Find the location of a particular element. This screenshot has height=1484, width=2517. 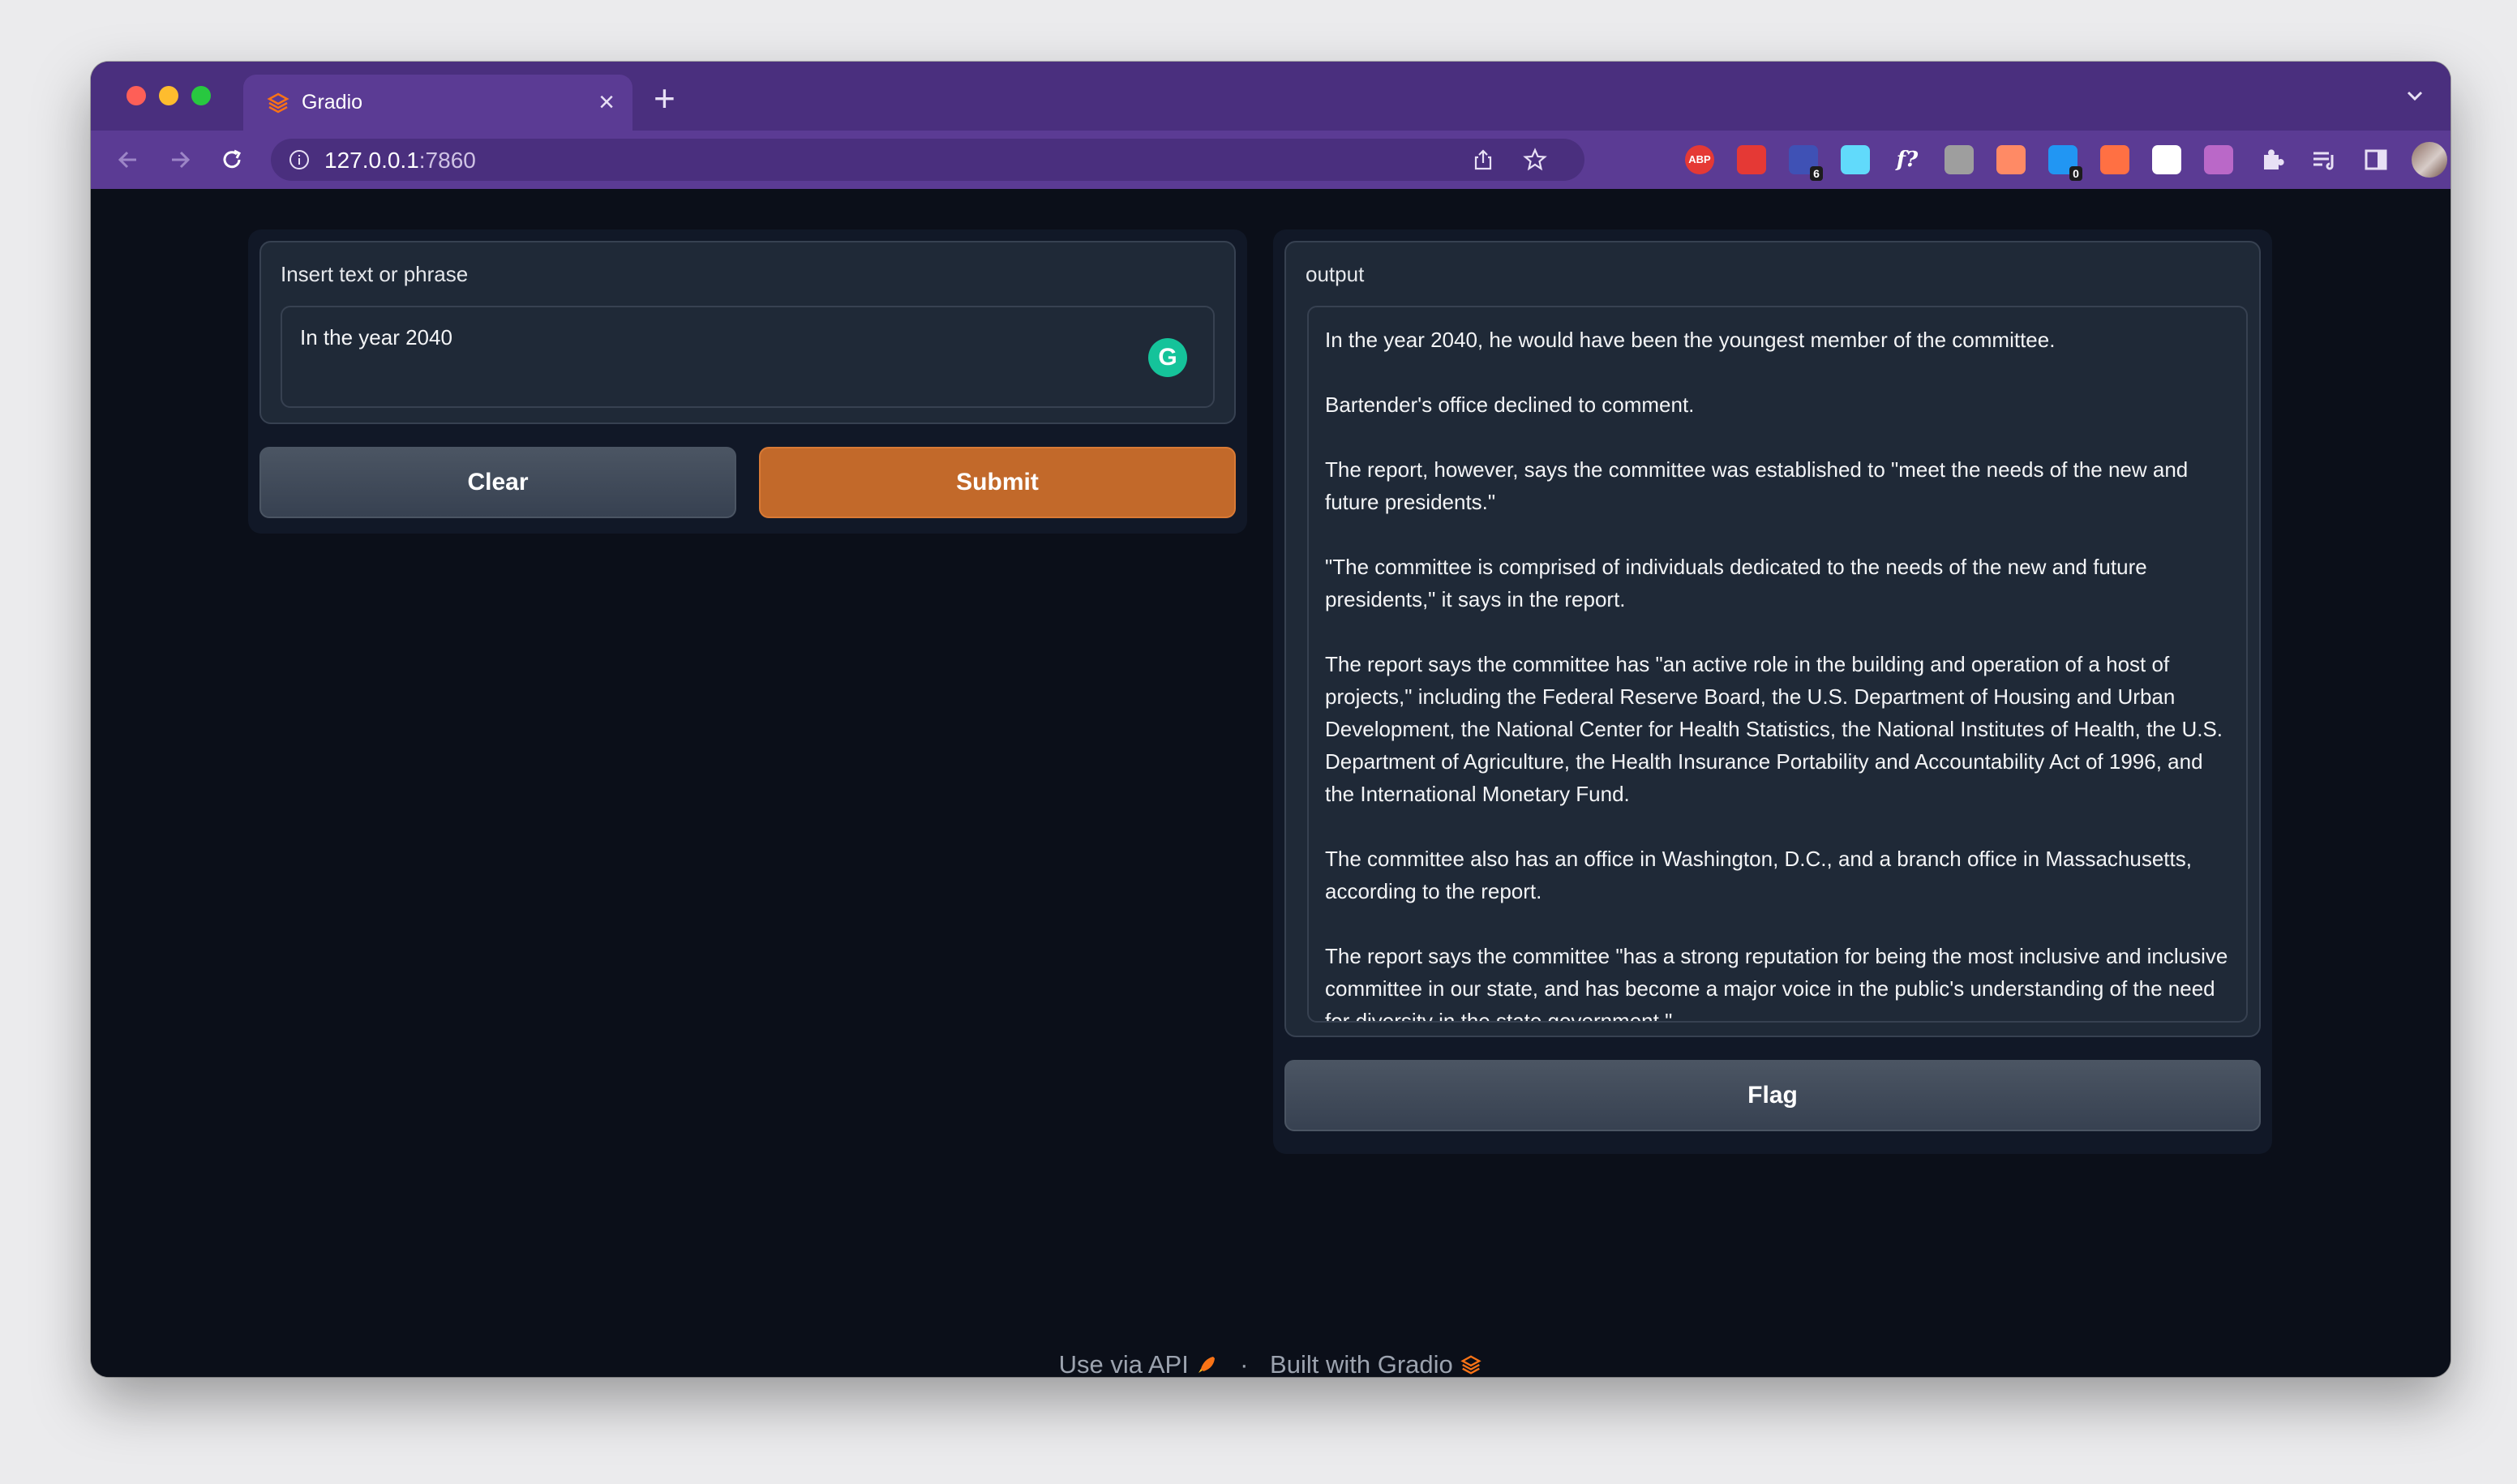

site-info-icon is located at coordinates (299, 159).